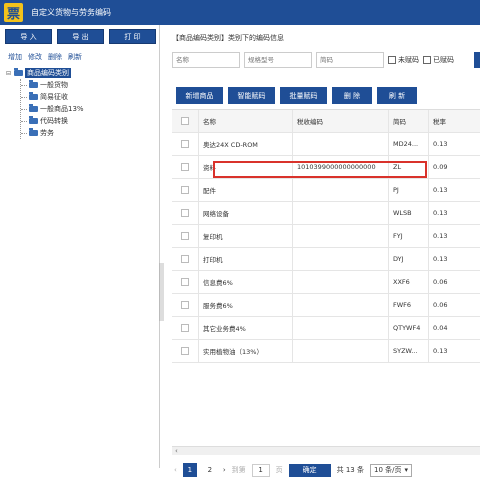 Image resolution: width=480 pixels, height=477 pixels. I want to click on tree-item: 简易征收, so click(52, 97).